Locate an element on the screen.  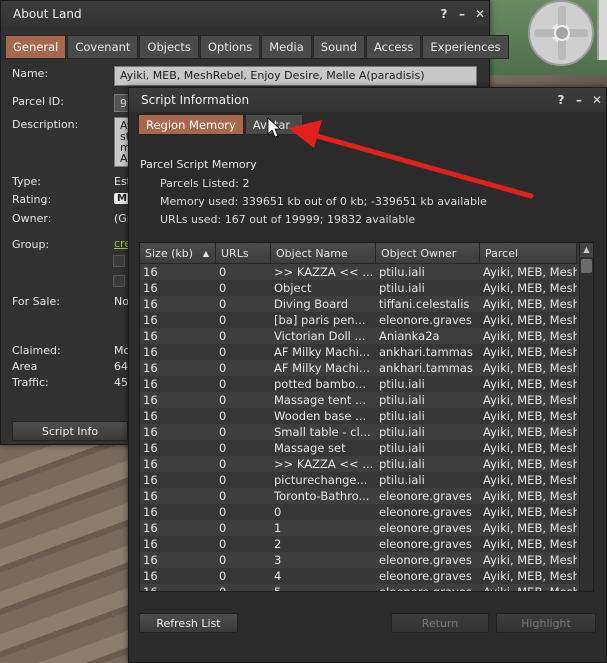
tab-experiences: Experiences is located at coordinates (465, 47).